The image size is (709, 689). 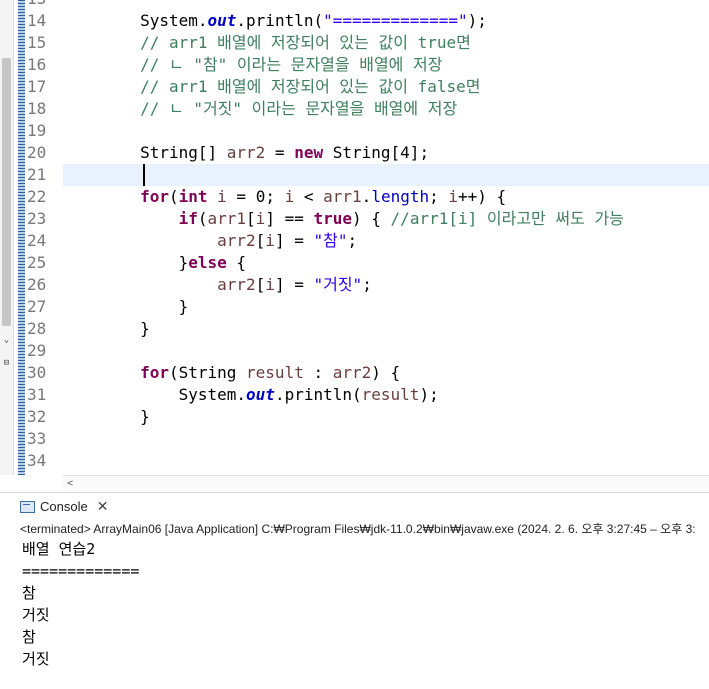 I want to click on left-panel-scroll-thumb, so click(x=6, y=192).